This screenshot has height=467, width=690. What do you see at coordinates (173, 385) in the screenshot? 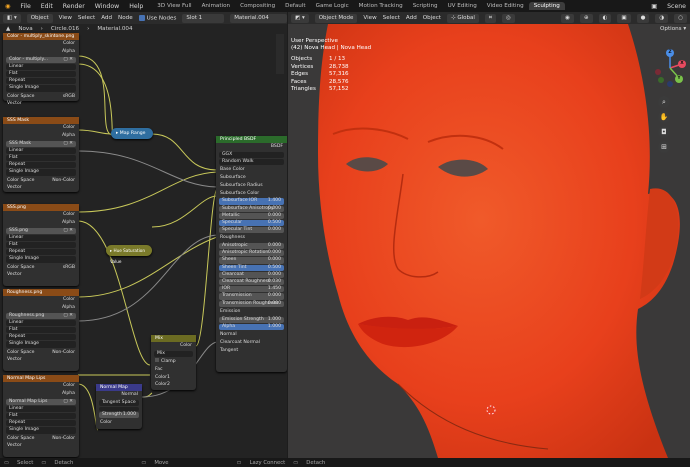
I see `input-color2: Color2` at bounding box center [173, 385].